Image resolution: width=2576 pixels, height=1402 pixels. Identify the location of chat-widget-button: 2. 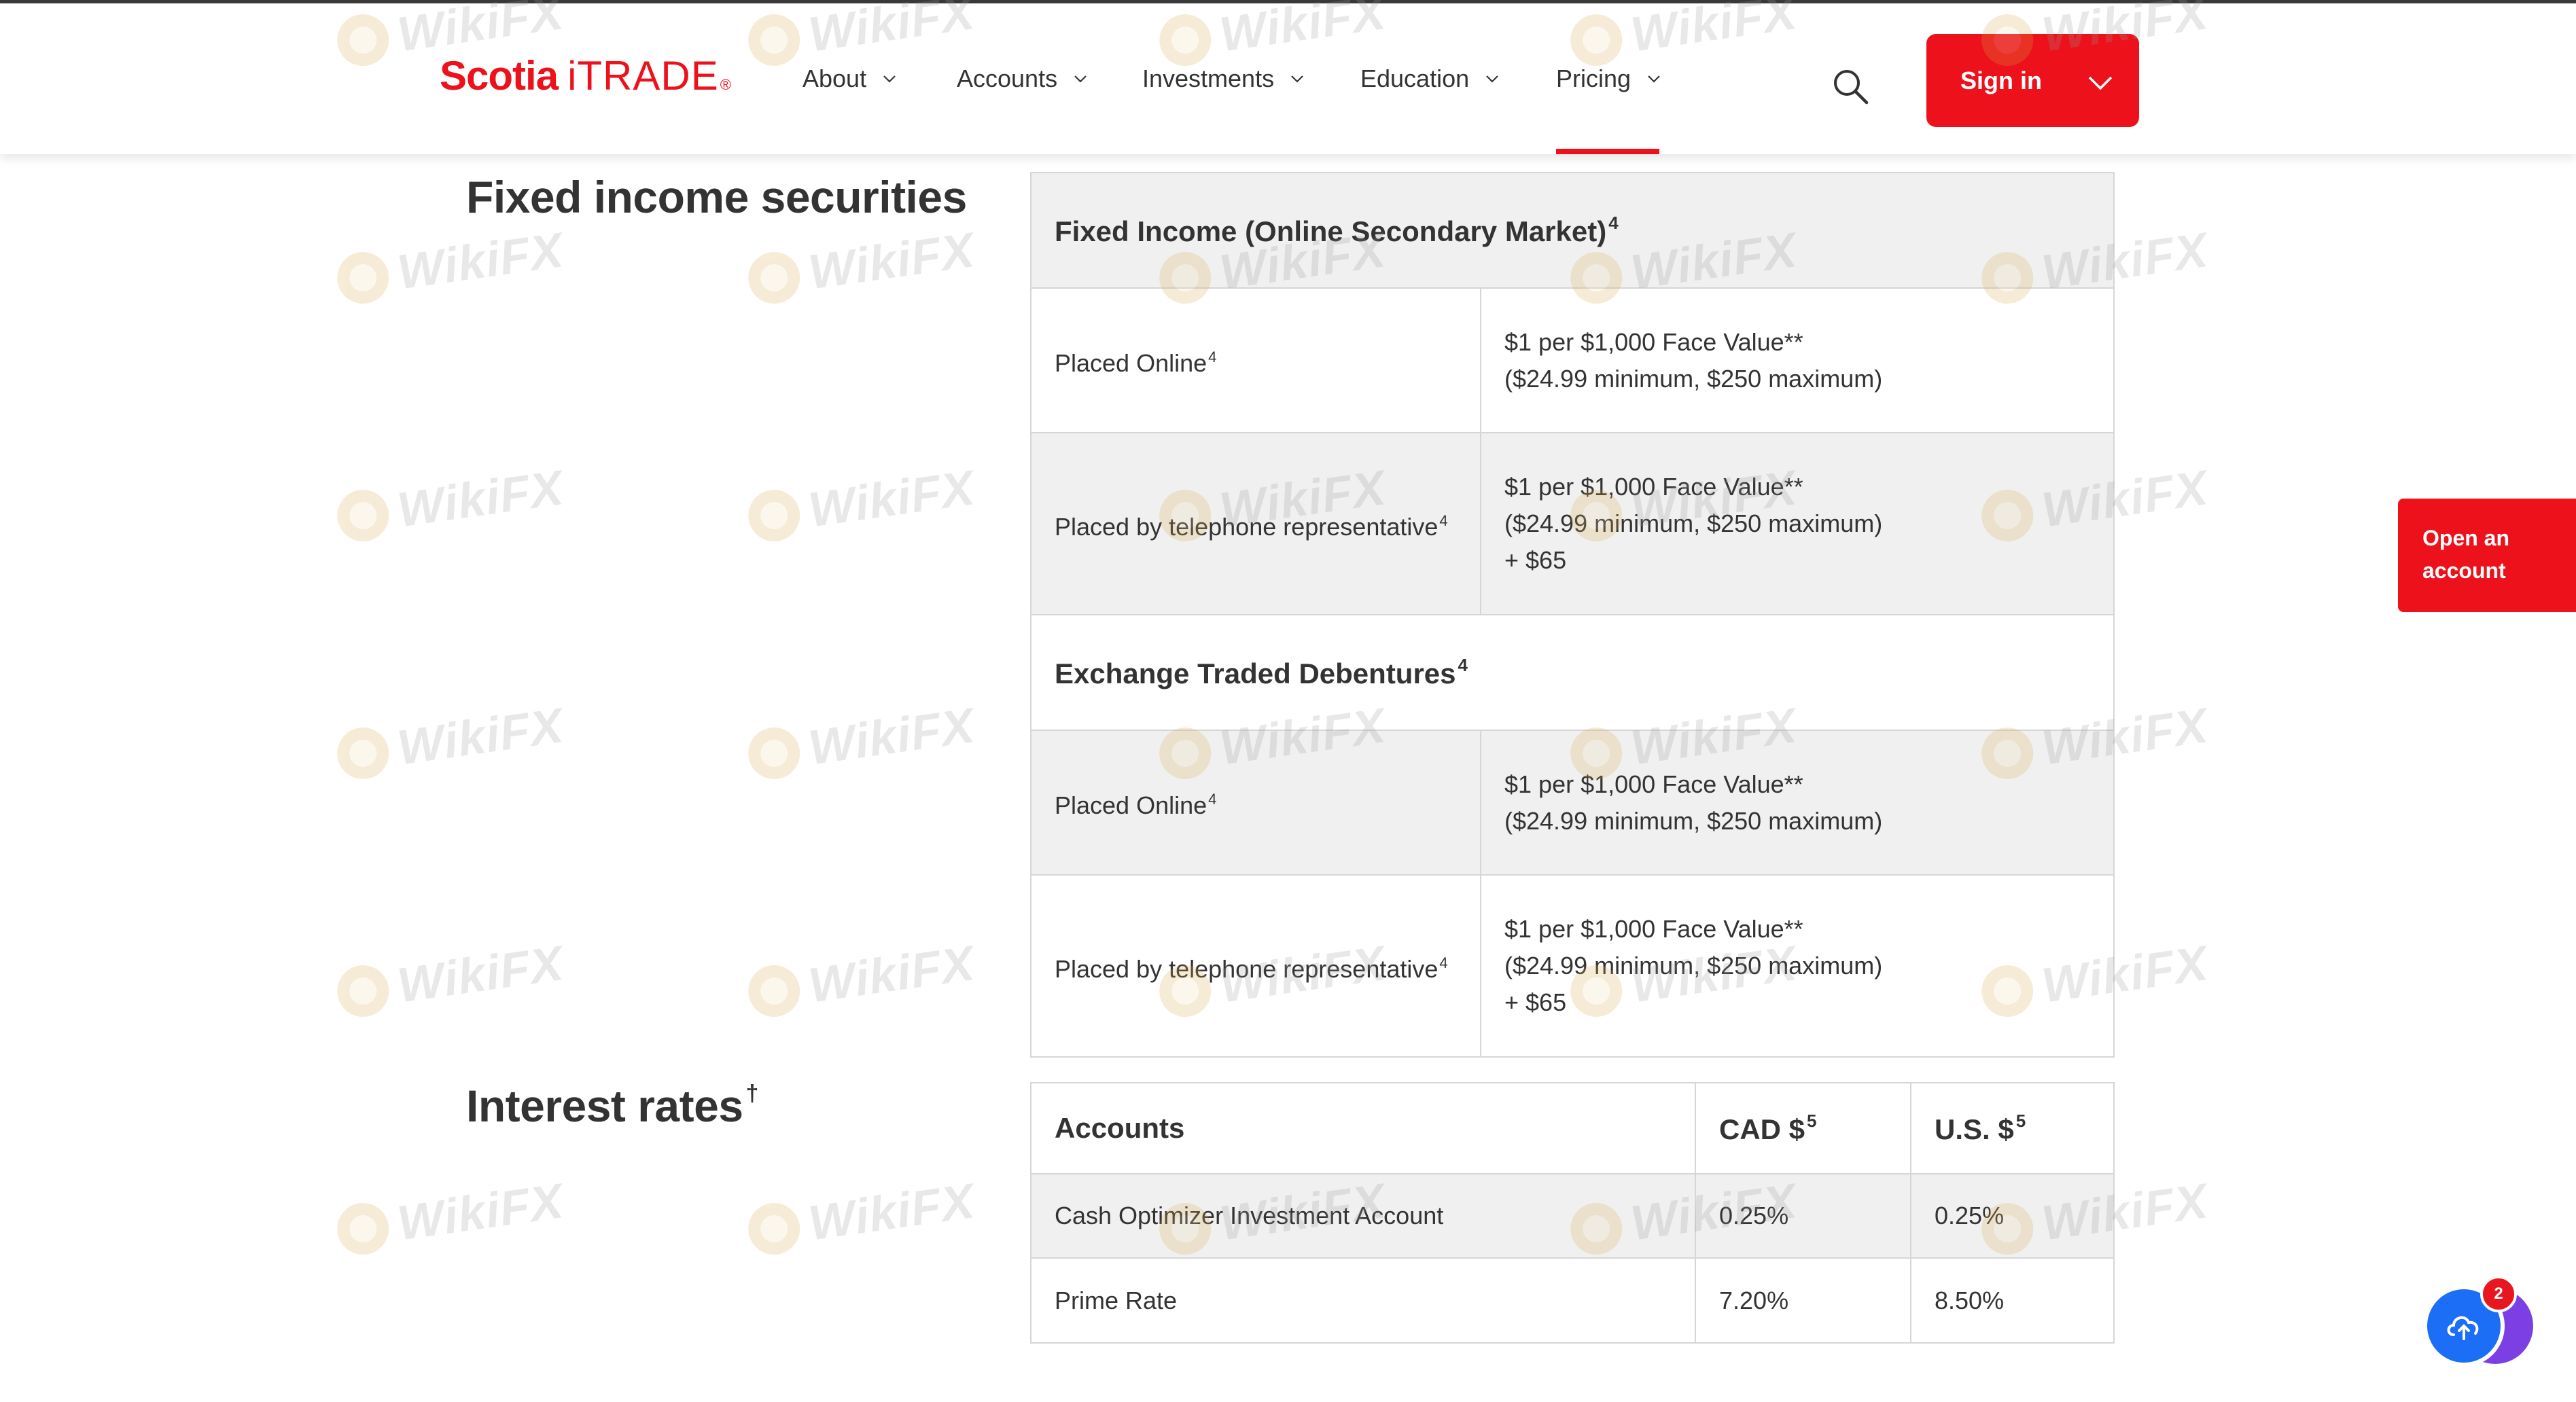
(2480, 1321).